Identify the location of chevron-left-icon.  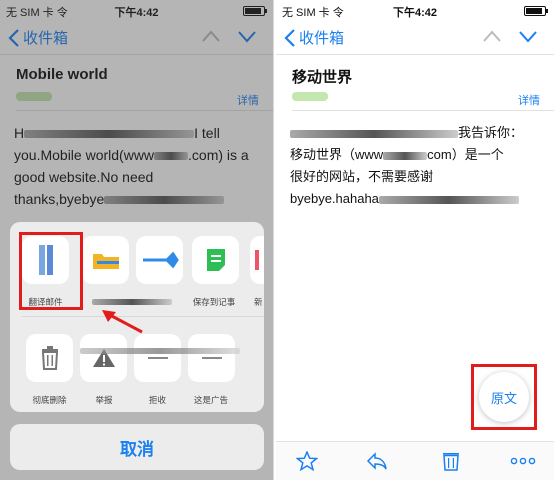
(289, 37).